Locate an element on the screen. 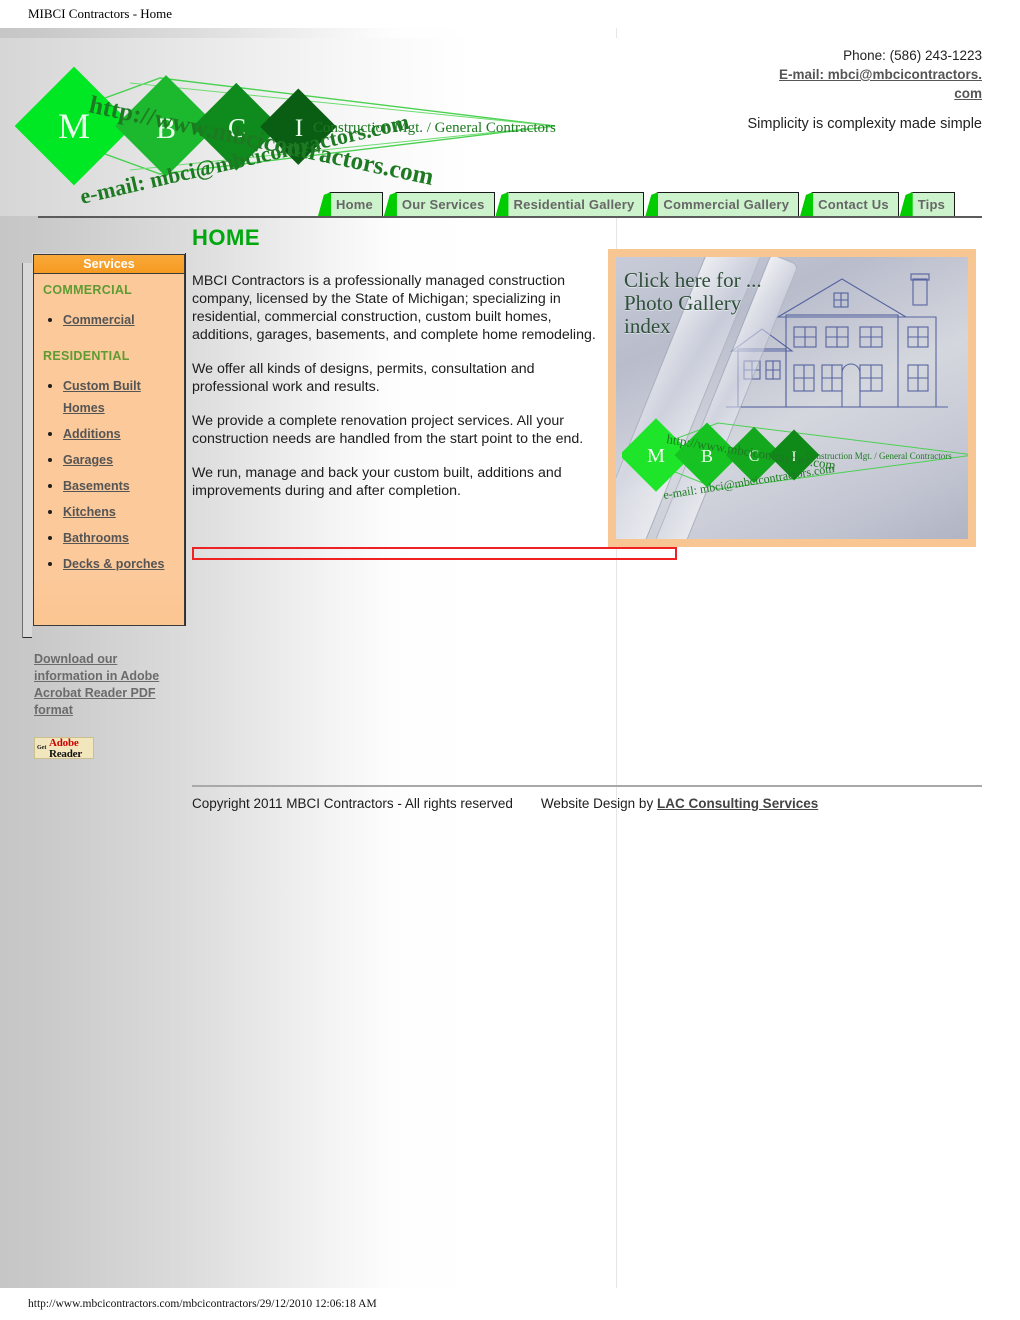  adobe-product-label: Reader is located at coordinates (66, 753).